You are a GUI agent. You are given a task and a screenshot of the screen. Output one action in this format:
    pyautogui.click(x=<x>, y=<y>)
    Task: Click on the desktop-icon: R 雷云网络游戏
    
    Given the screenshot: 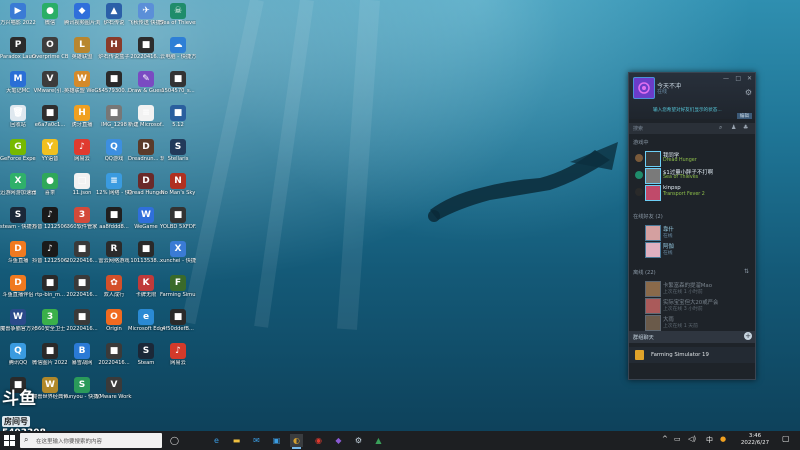 What is the action you would take?
    pyautogui.click(x=114, y=252)
    